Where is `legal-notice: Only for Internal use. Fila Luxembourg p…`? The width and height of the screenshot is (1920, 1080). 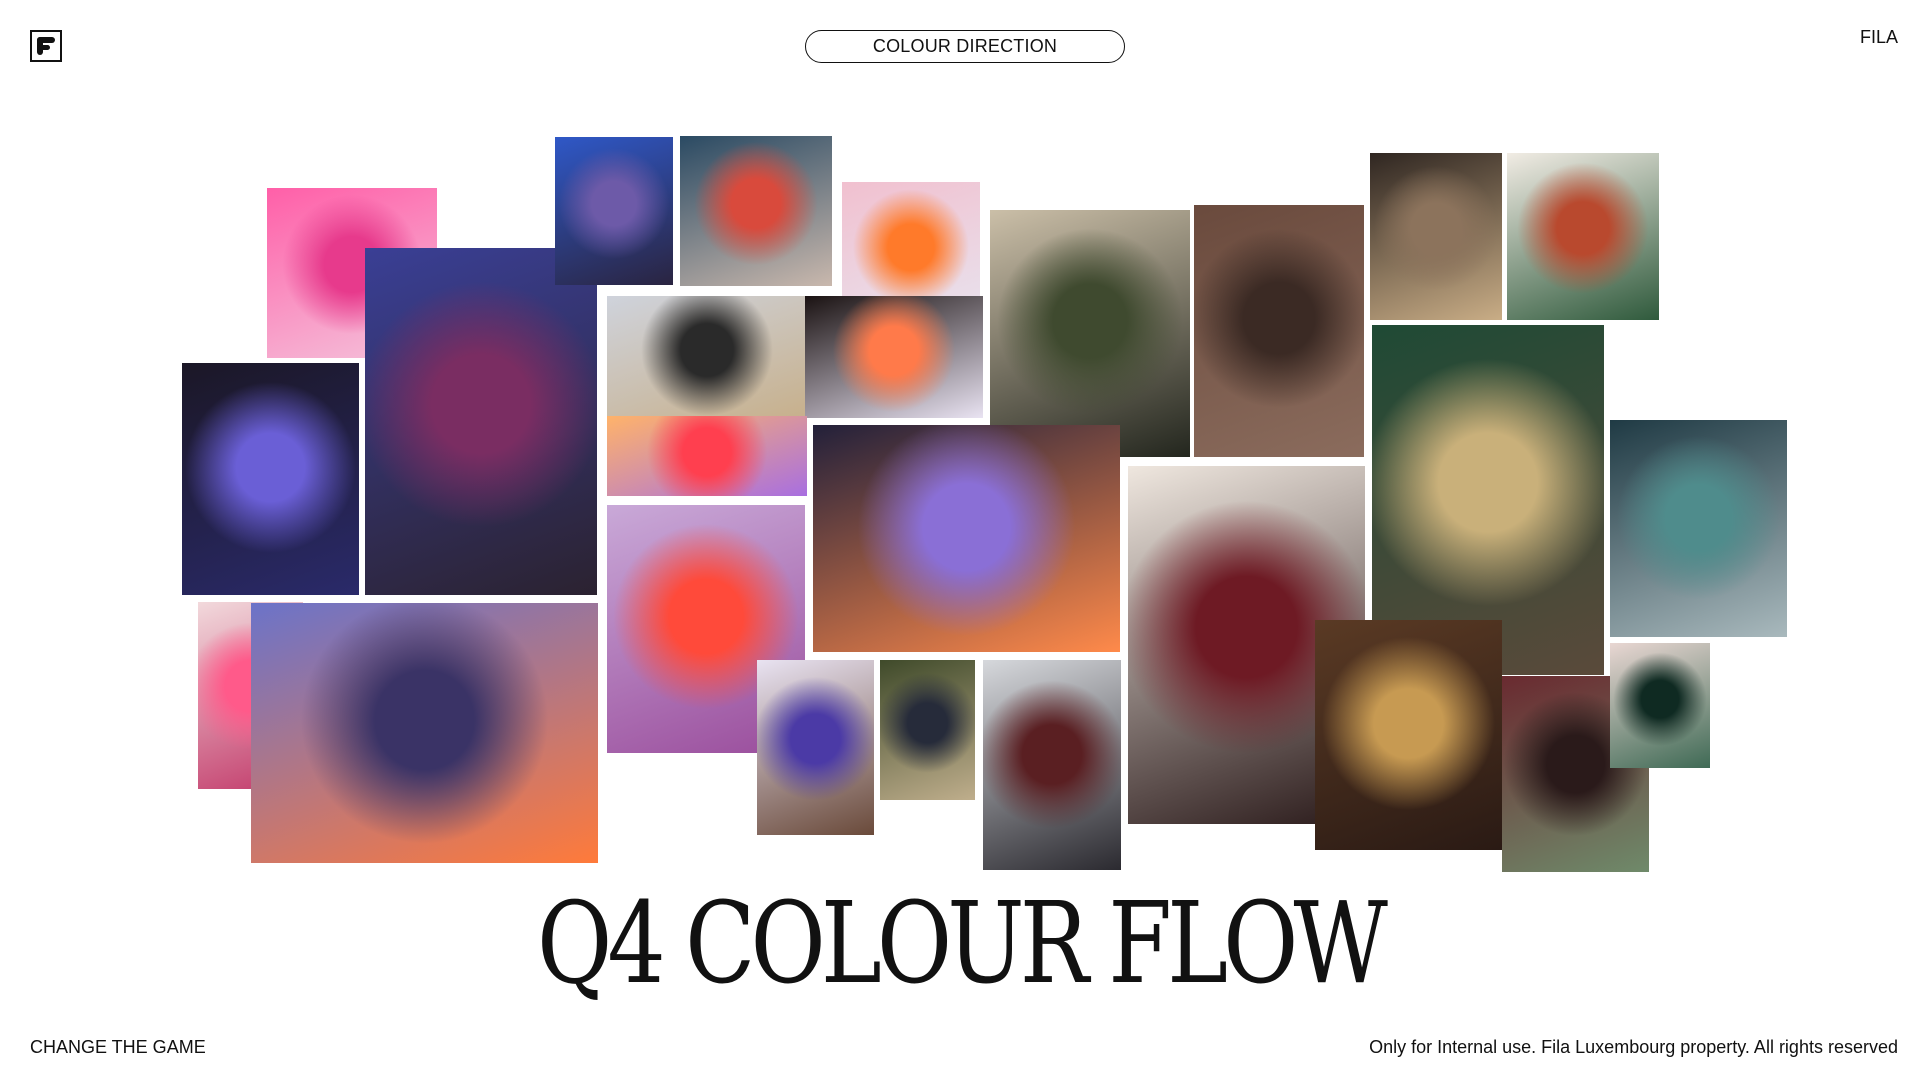
legal-notice: Only for Internal use. Fila Luxembourg p… is located at coordinates (1633, 1047).